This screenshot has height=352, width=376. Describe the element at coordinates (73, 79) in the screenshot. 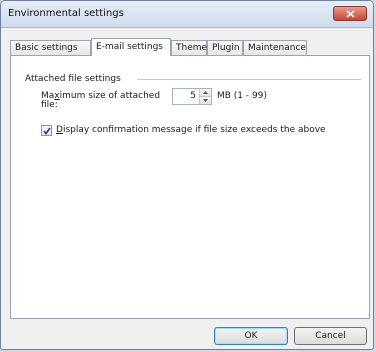

I see `attached-file-group-label: Attached file settings` at that location.